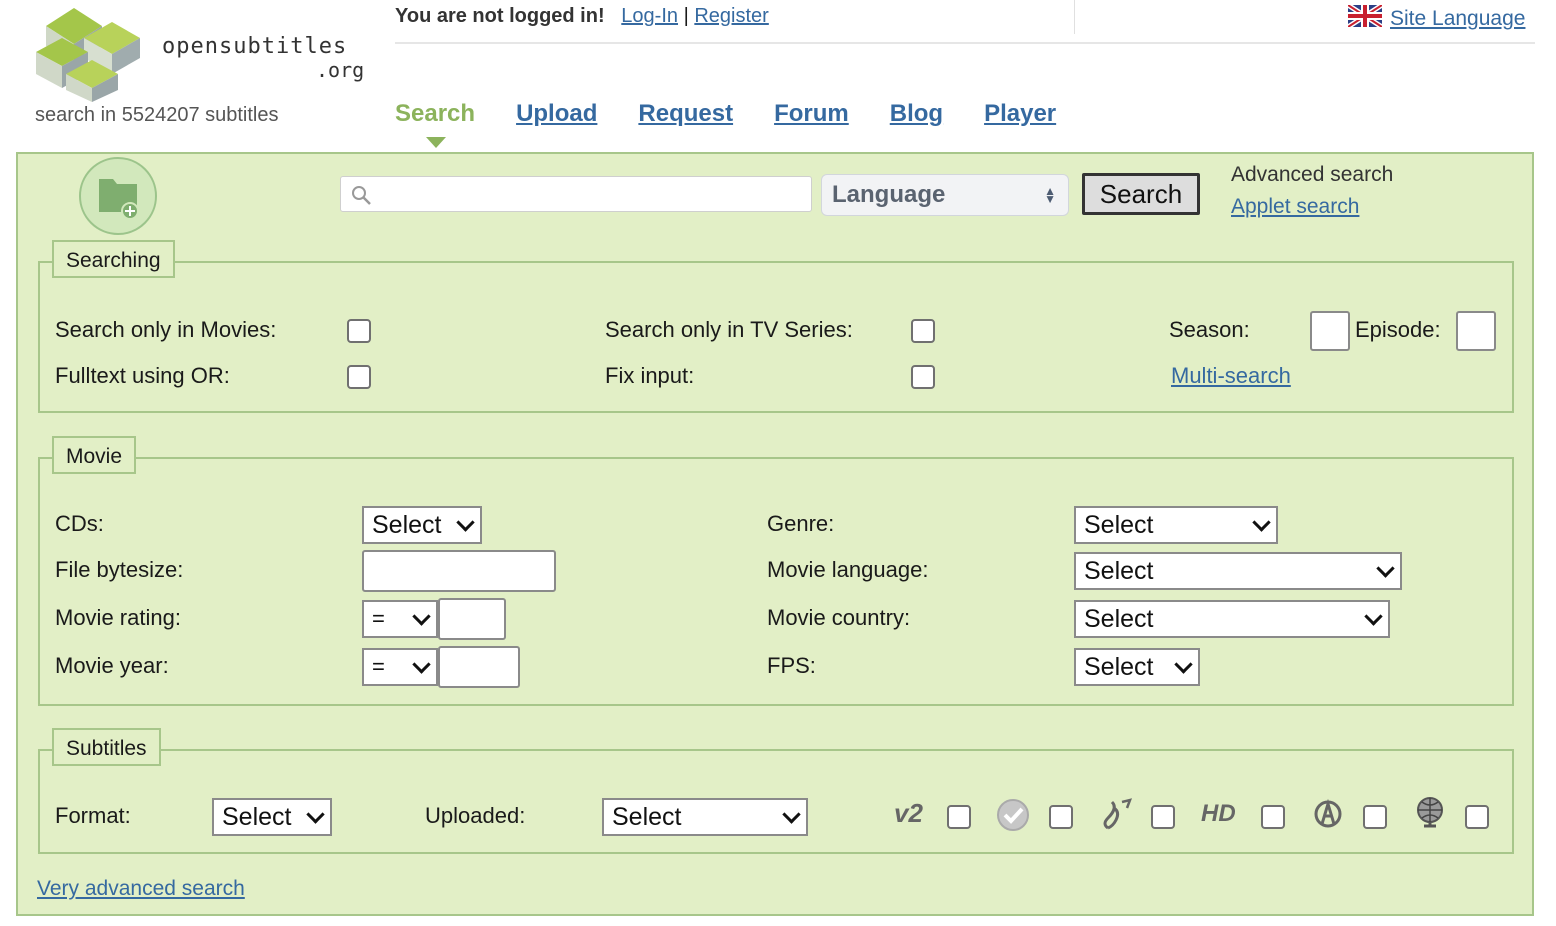 The width and height of the screenshot is (1556, 926). What do you see at coordinates (800, 524) in the screenshot?
I see `genre-label: Genre:` at bounding box center [800, 524].